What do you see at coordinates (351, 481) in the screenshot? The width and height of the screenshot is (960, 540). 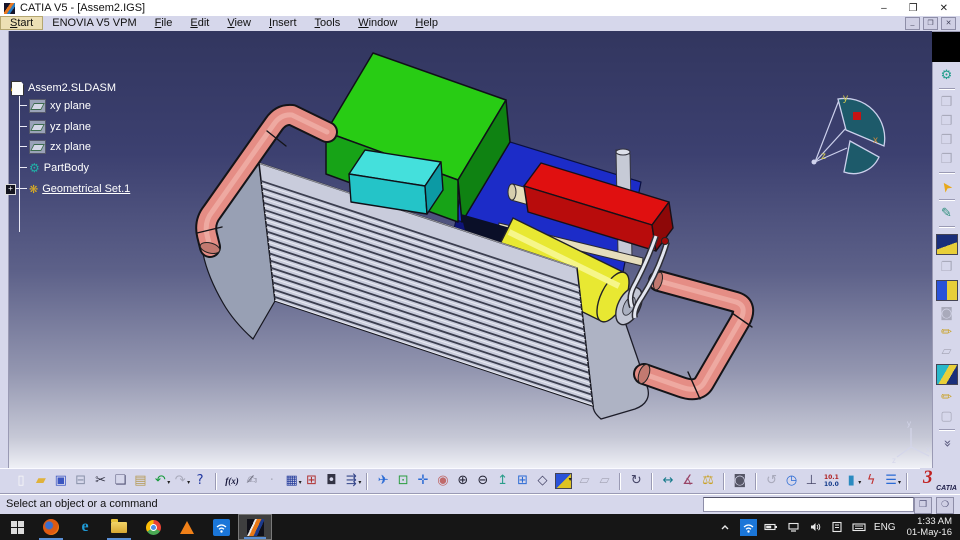 I see `constraints-icon: ⇶ ▾` at bounding box center [351, 481].